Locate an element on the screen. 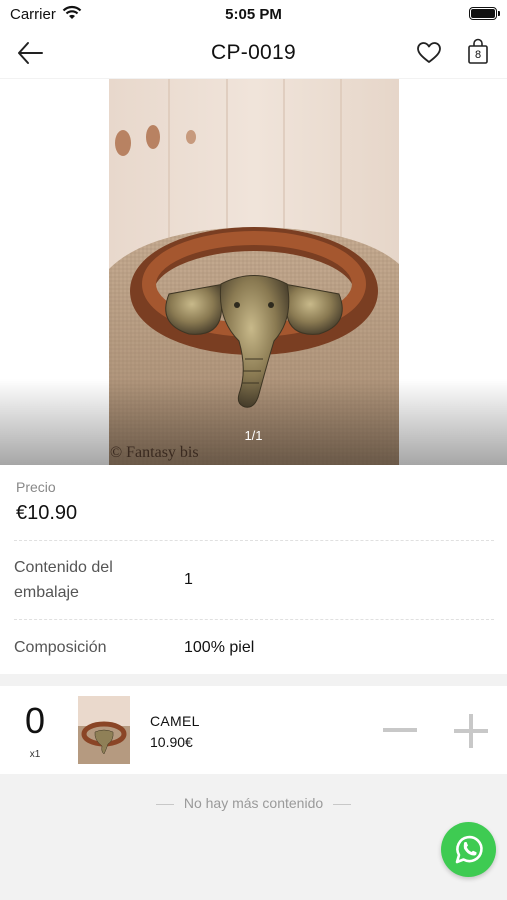 Image resolution: width=507 pixels, height=900 pixels. gallery-counter: 1/1 is located at coordinates (253, 435).